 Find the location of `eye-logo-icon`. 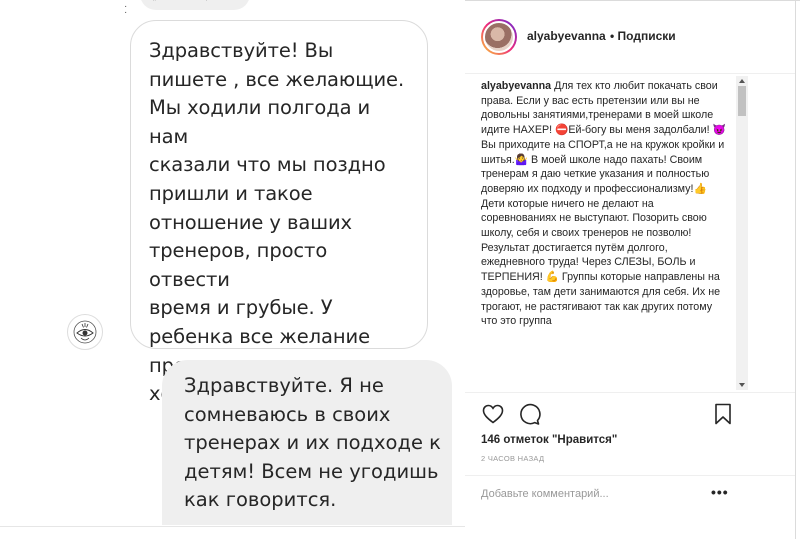

eye-logo-icon is located at coordinates (85, 332).